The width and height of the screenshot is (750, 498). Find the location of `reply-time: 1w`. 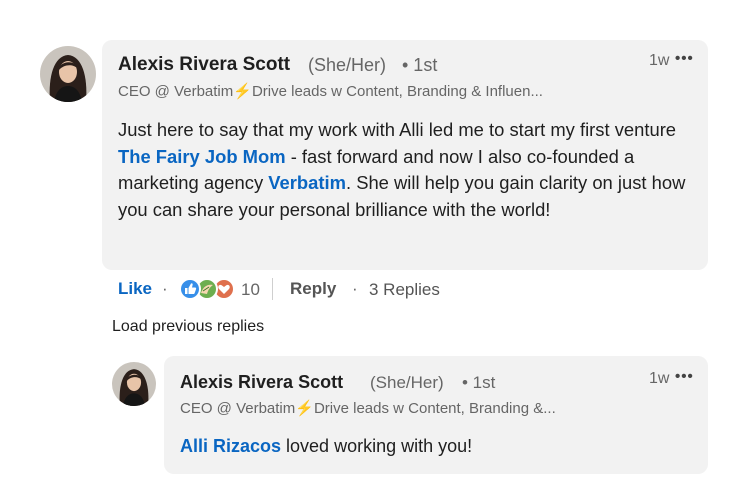

reply-time: 1w is located at coordinates (659, 378).